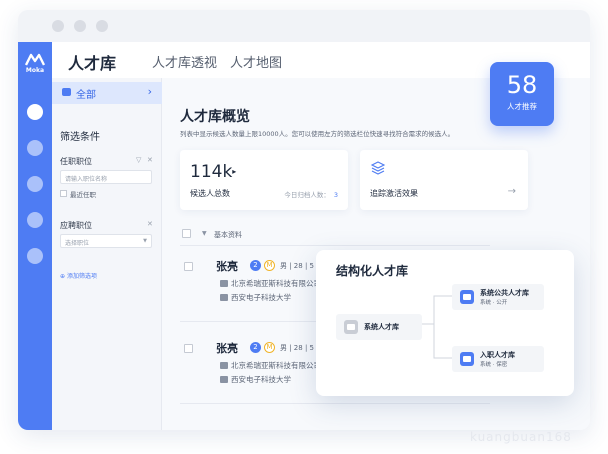 This screenshot has width=608, height=454. Describe the element at coordinates (106, 177) in the screenshot. I see `position-name-input: 请输入职位名称` at that location.